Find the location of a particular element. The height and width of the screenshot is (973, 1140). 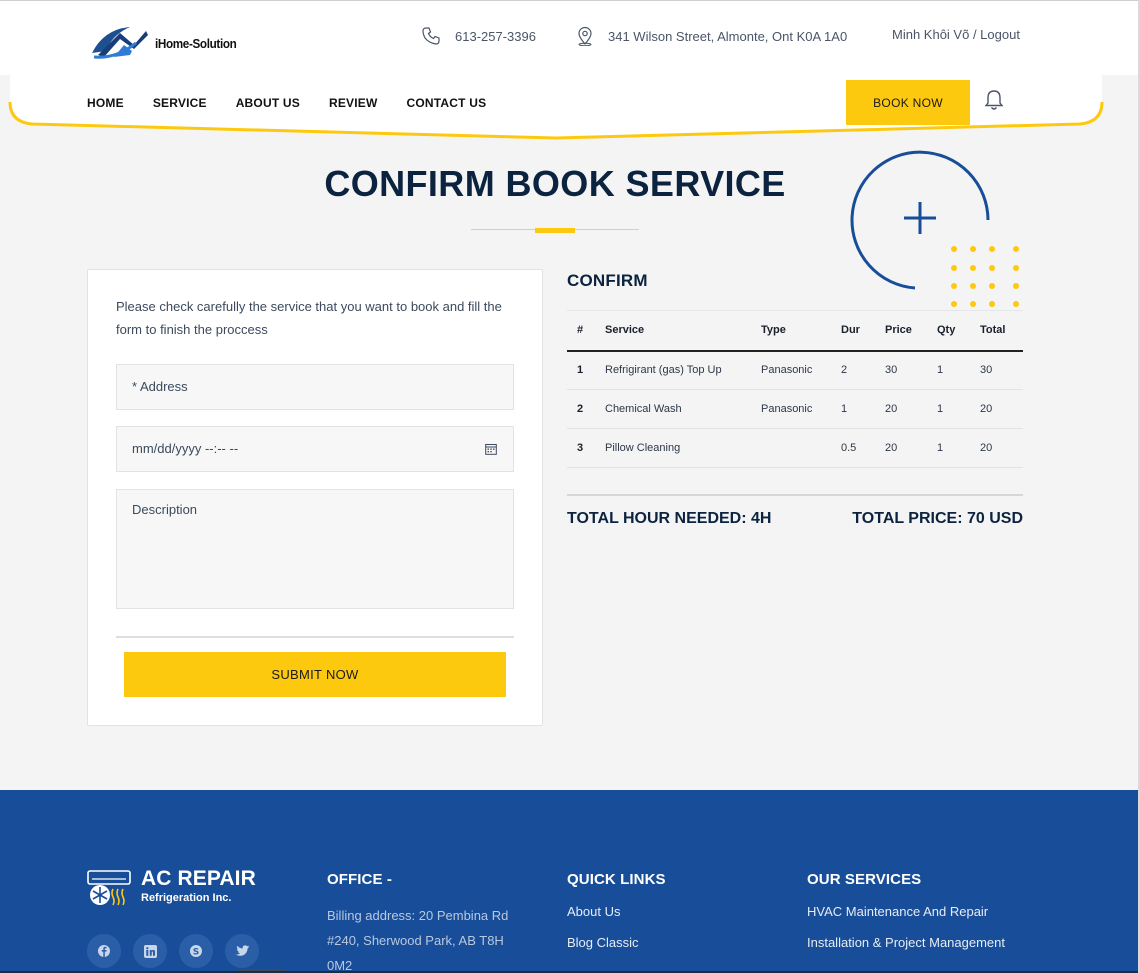

col-type: Type is located at coordinates (801, 331).